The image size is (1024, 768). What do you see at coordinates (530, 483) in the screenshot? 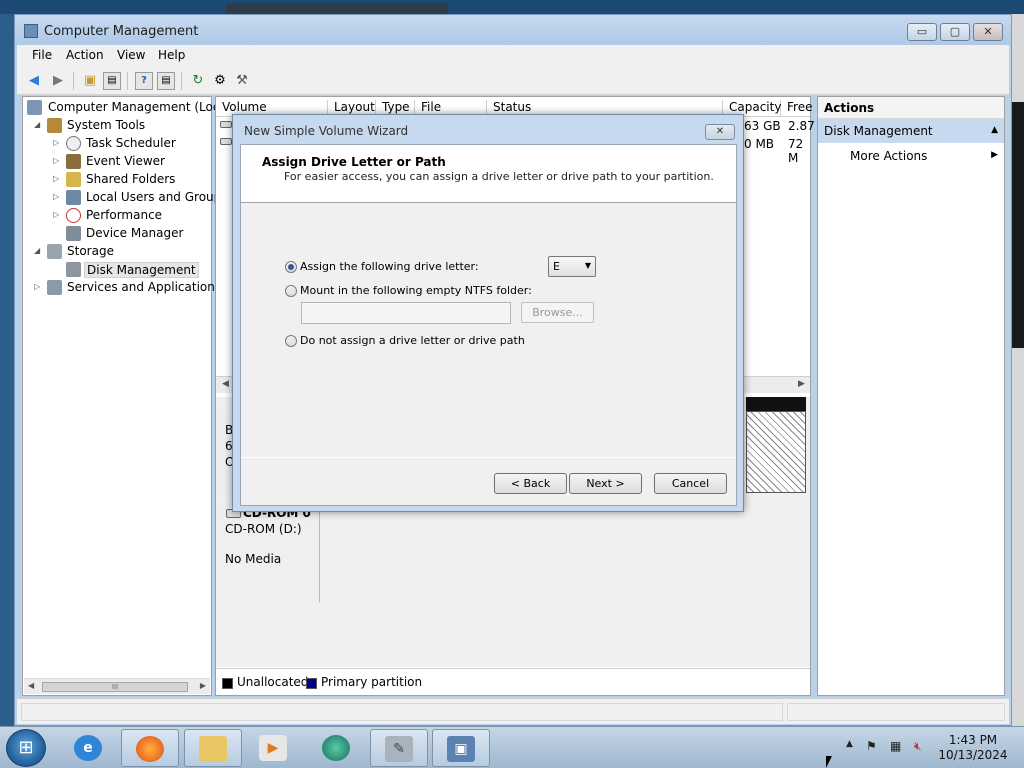
I see `back-button: < Back` at bounding box center [530, 483].